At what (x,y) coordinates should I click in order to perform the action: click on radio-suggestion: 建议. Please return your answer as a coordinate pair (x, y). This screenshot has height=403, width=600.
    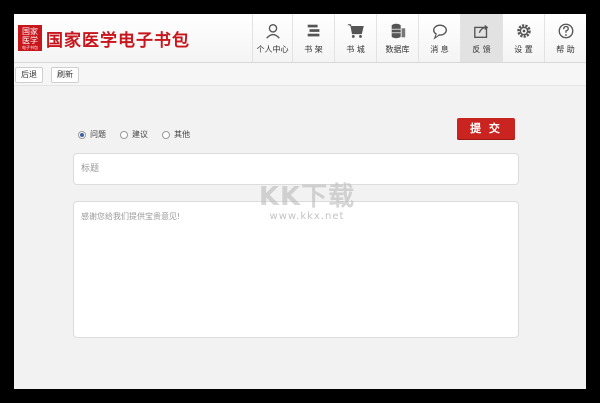
    Looking at the image, I should click on (134, 134).